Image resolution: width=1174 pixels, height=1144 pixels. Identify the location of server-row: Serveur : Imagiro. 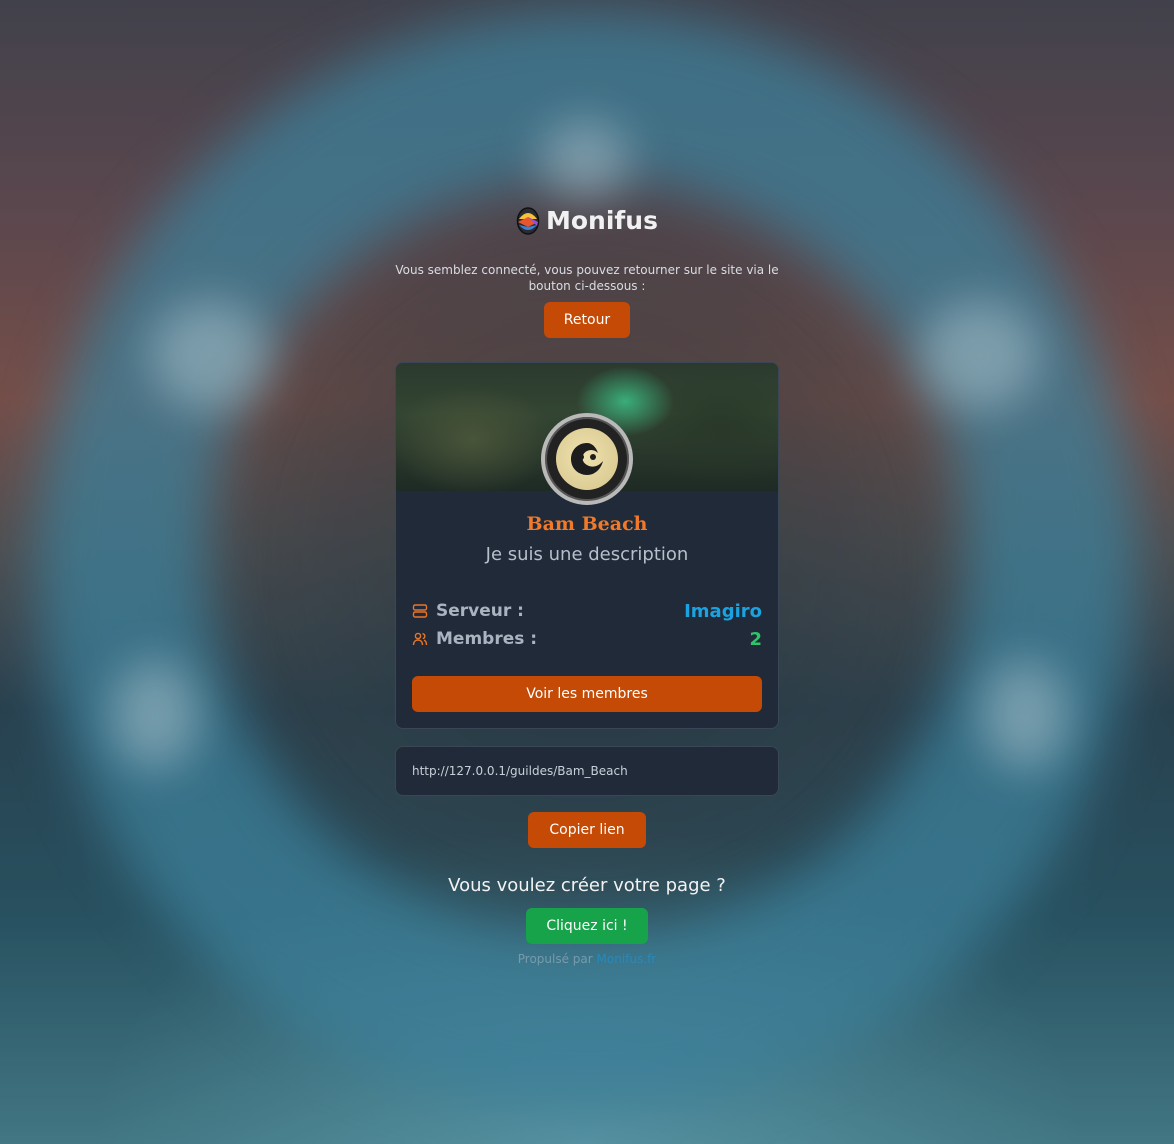
(587, 611).